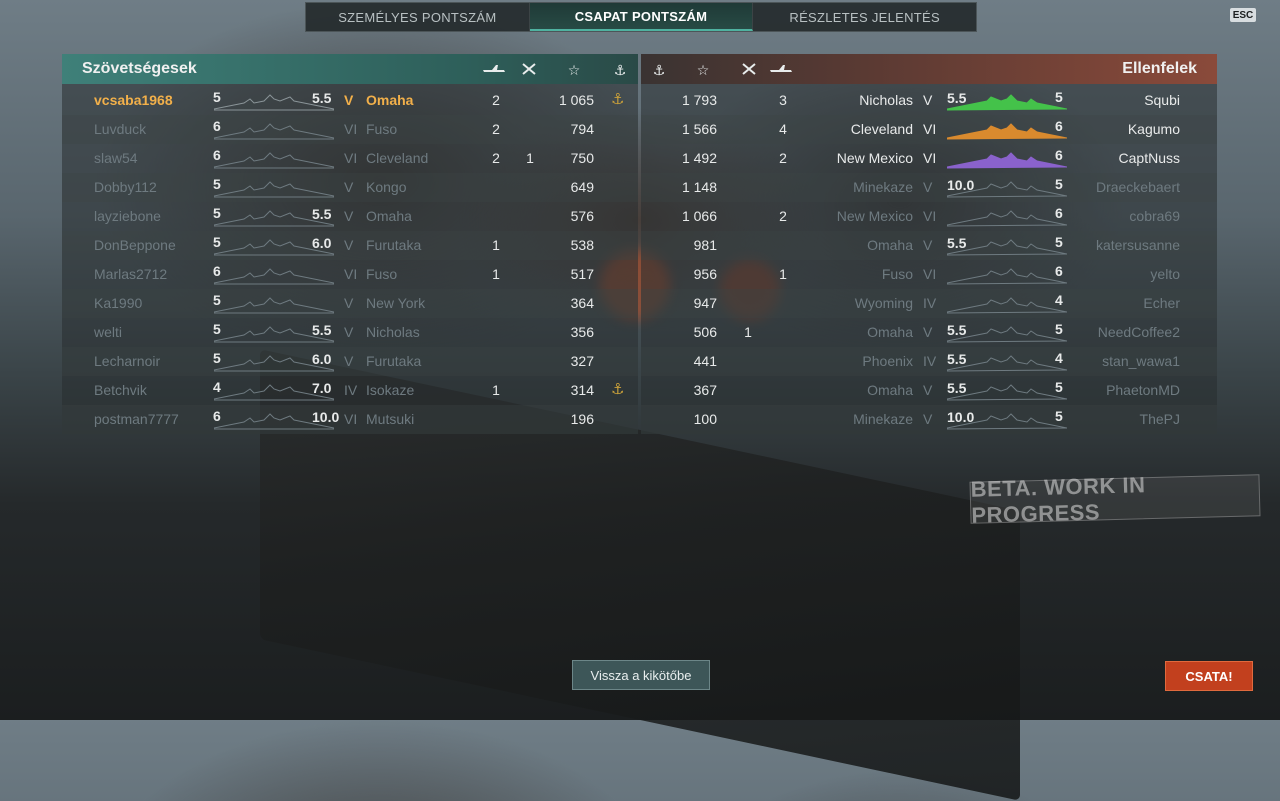 The height and width of the screenshot is (801, 1280). Describe the element at coordinates (350, 390) in the screenshot. I see `ally-row: Betchvik 4 7.0 IV Isokaze 1 314 ⚓` at that location.